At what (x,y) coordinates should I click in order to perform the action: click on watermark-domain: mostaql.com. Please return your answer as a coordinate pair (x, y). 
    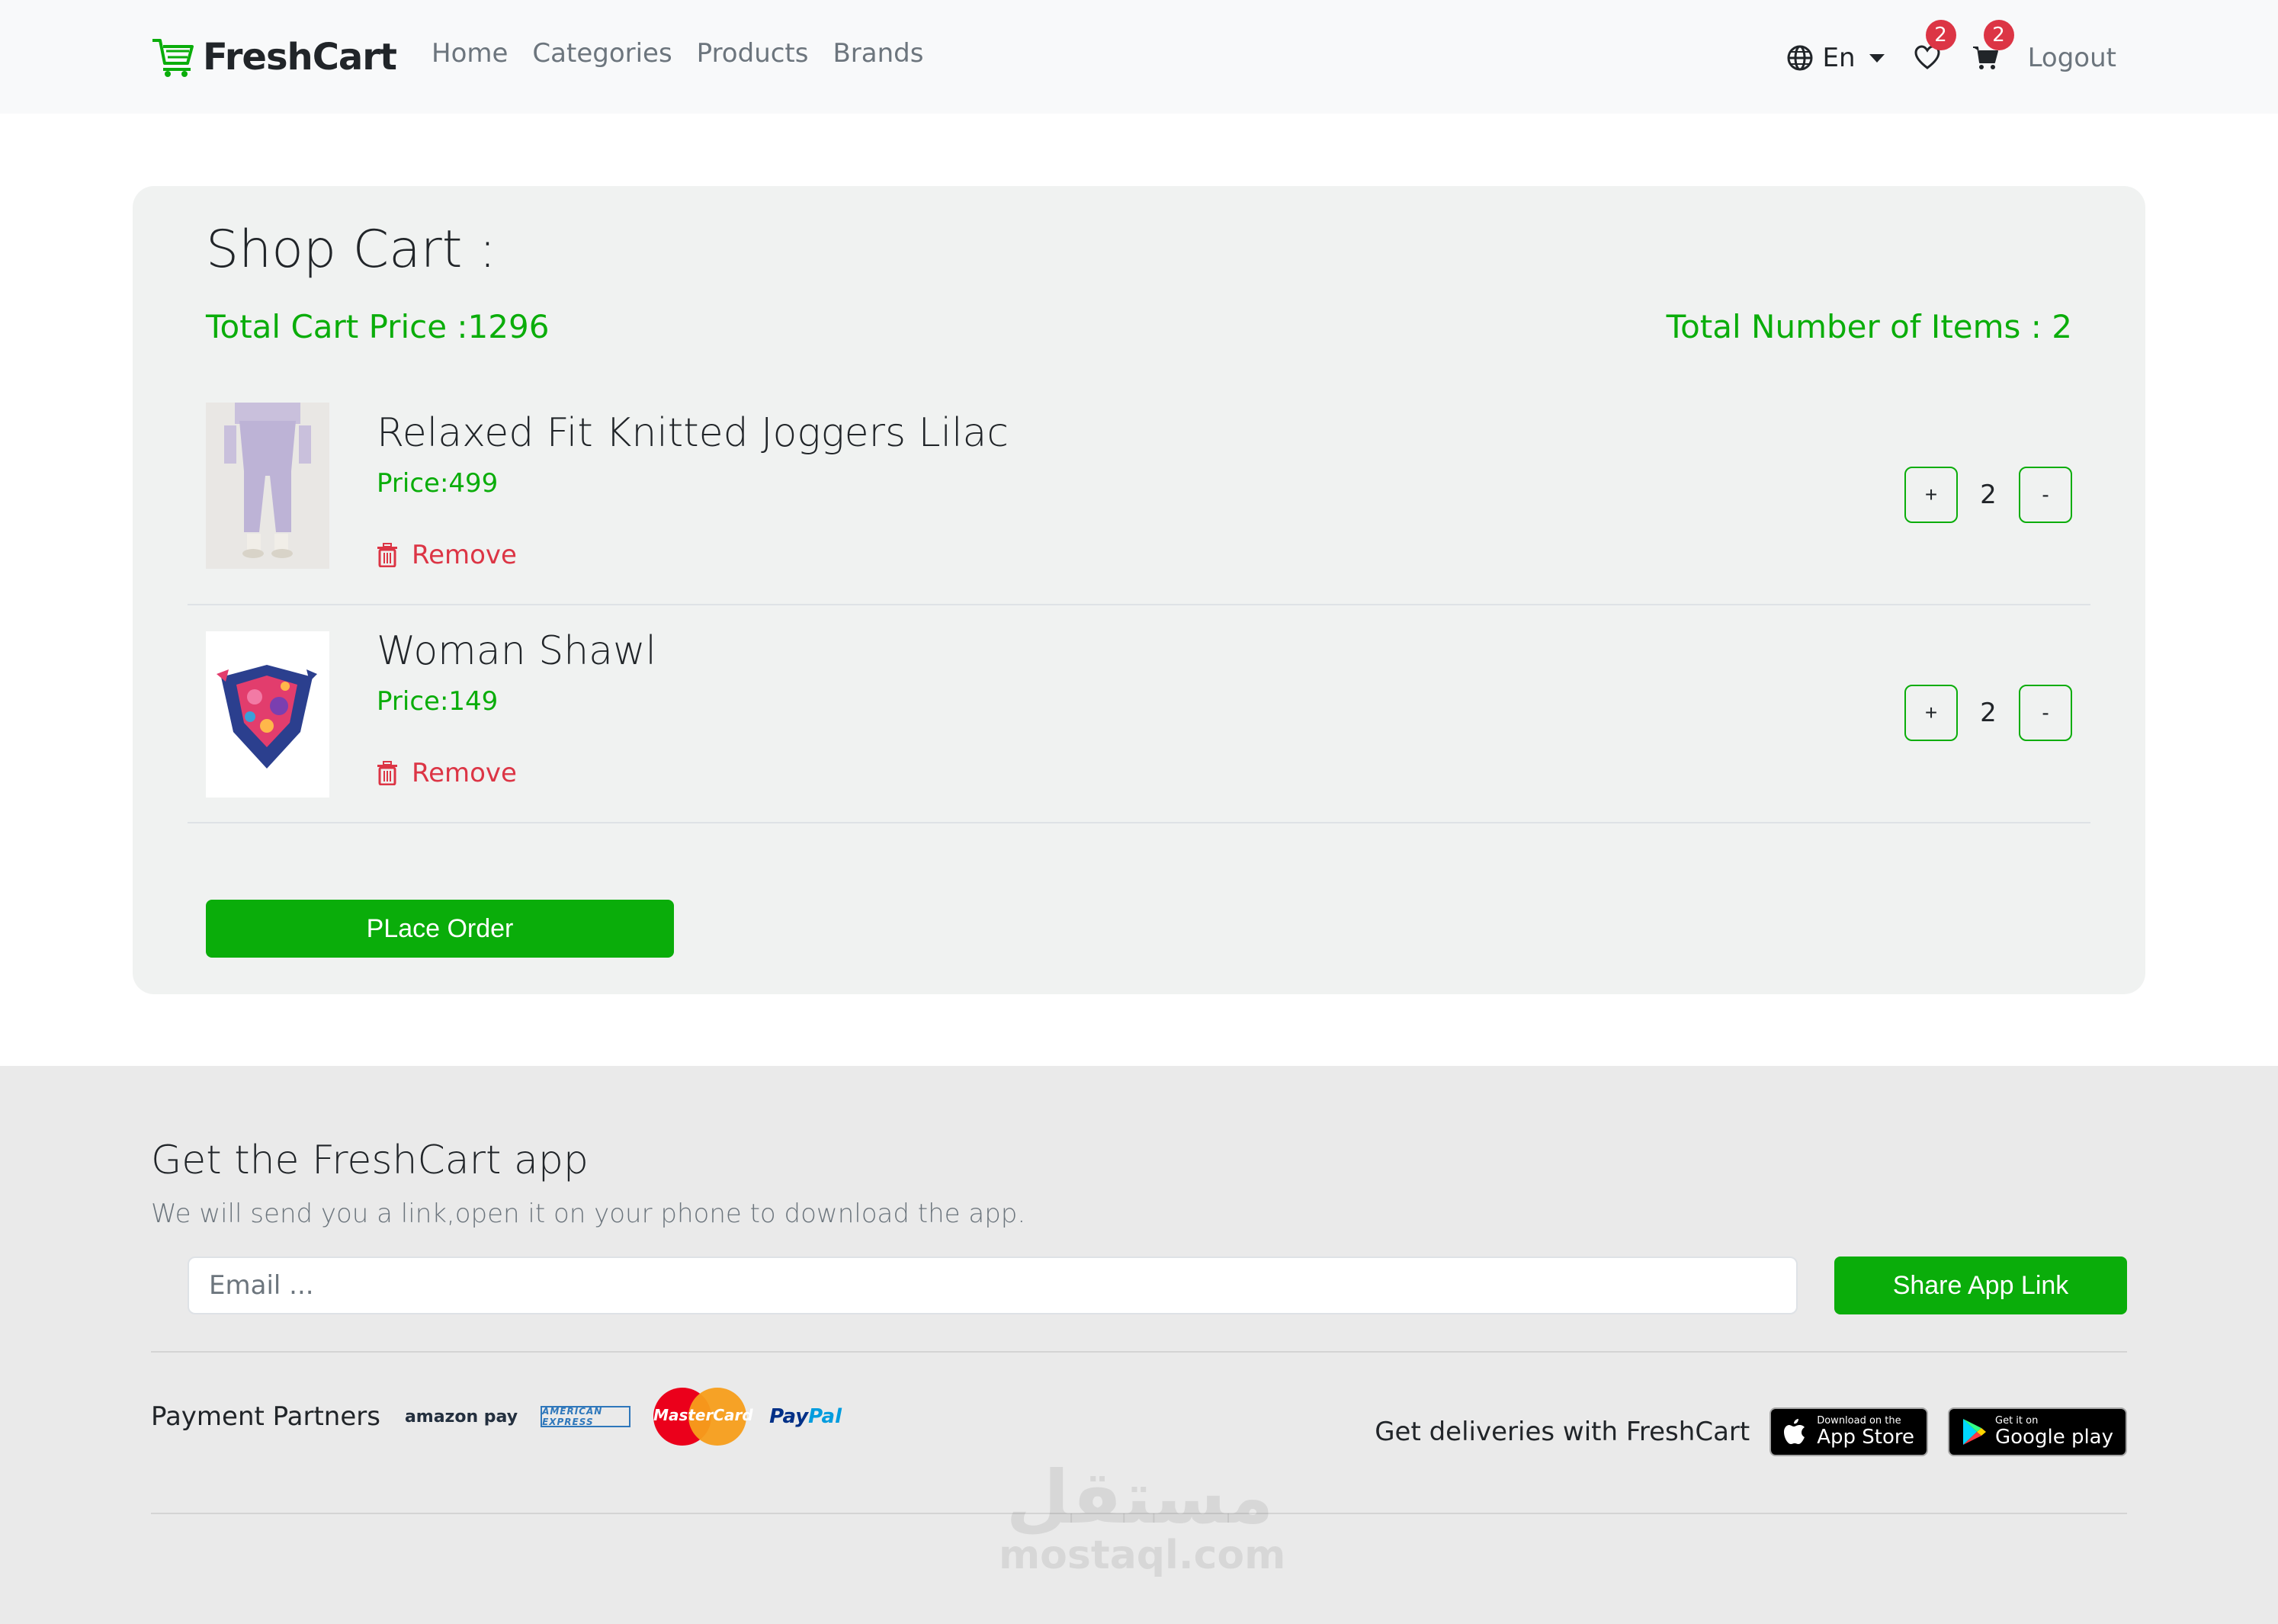
    Looking at the image, I should click on (1142, 1555).